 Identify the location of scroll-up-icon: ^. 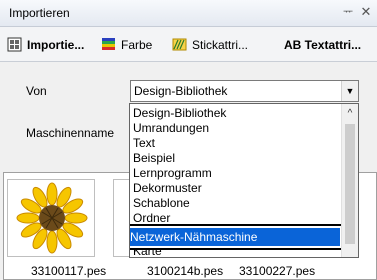
(350, 114).